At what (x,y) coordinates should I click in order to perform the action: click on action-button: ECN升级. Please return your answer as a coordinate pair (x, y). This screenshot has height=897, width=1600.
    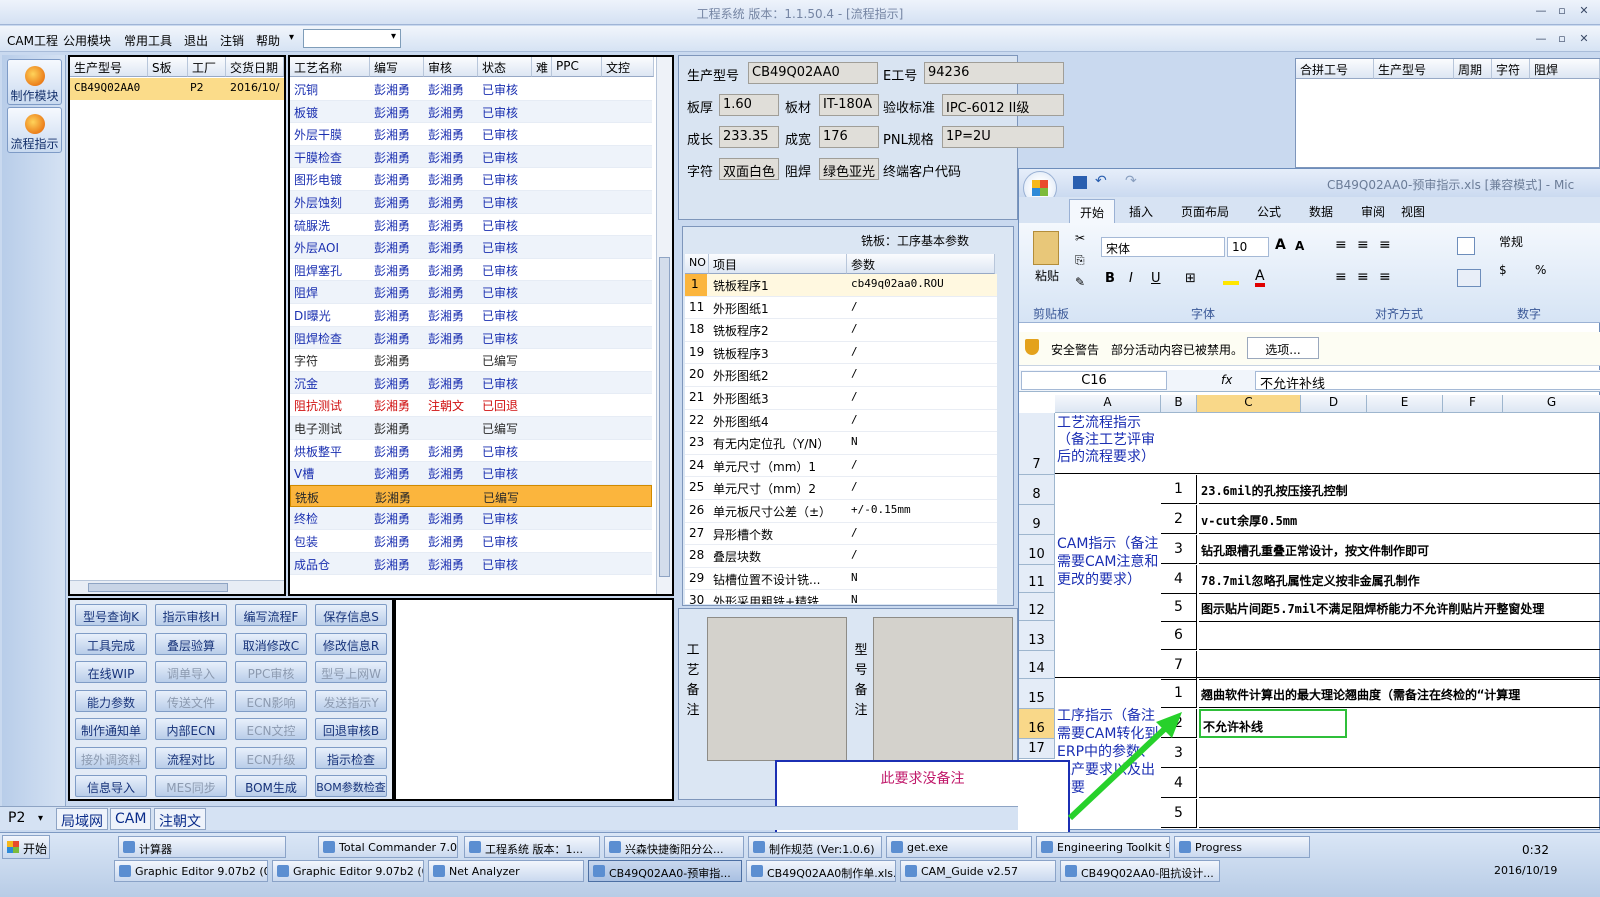
    Looking at the image, I should click on (271, 757).